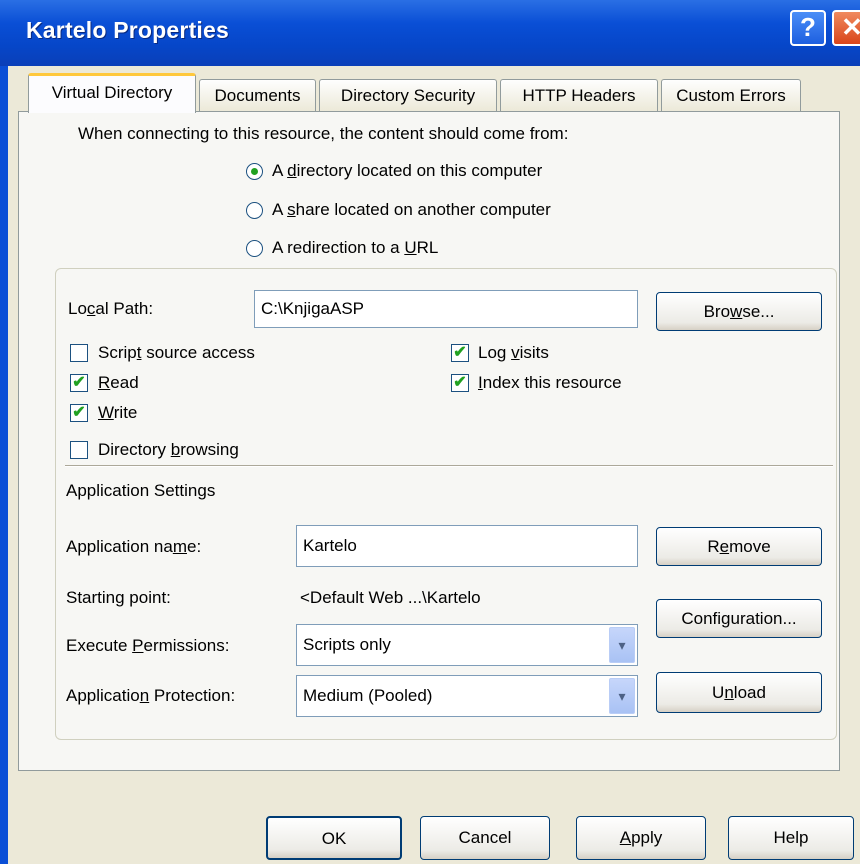 Image resolution: width=860 pixels, height=864 pixels. Describe the element at coordinates (79, 450) in the screenshot. I see `checkbox-directory-browsing` at that location.